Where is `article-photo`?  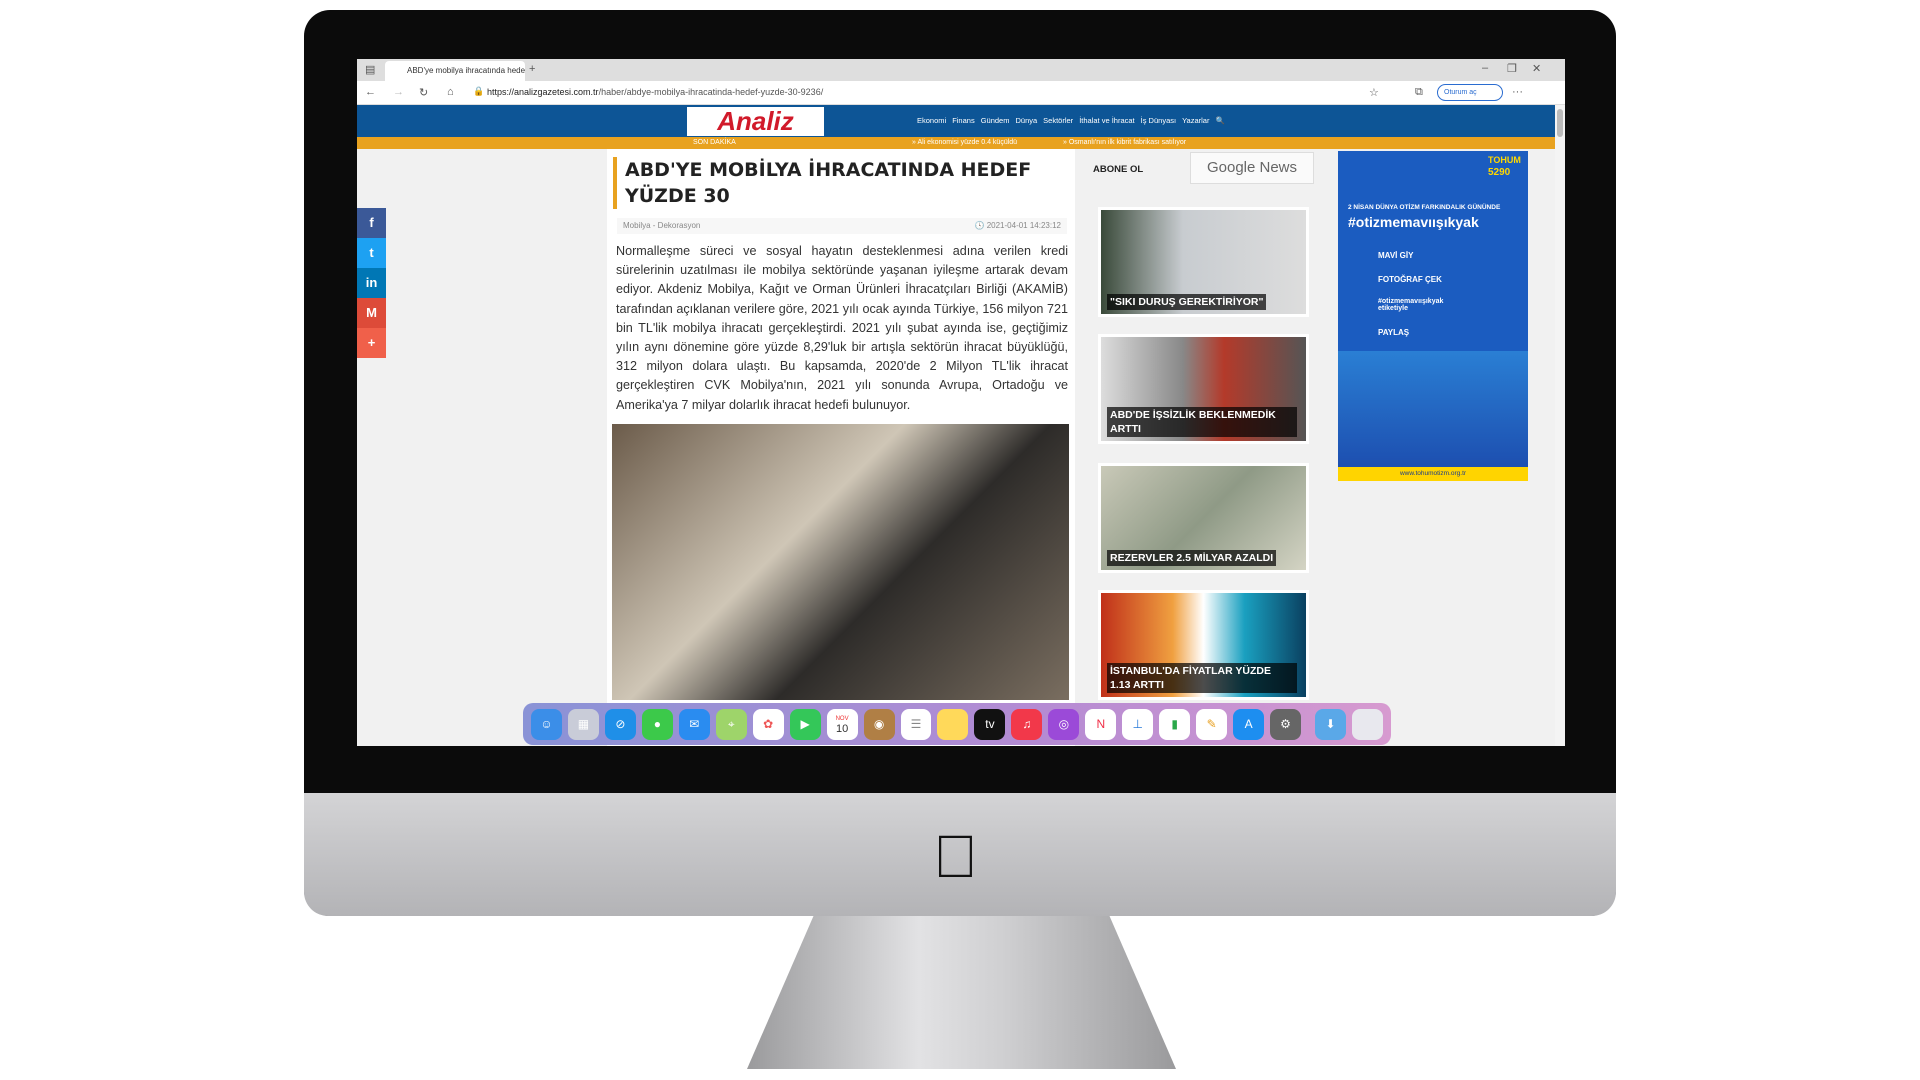 article-photo is located at coordinates (840, 562).